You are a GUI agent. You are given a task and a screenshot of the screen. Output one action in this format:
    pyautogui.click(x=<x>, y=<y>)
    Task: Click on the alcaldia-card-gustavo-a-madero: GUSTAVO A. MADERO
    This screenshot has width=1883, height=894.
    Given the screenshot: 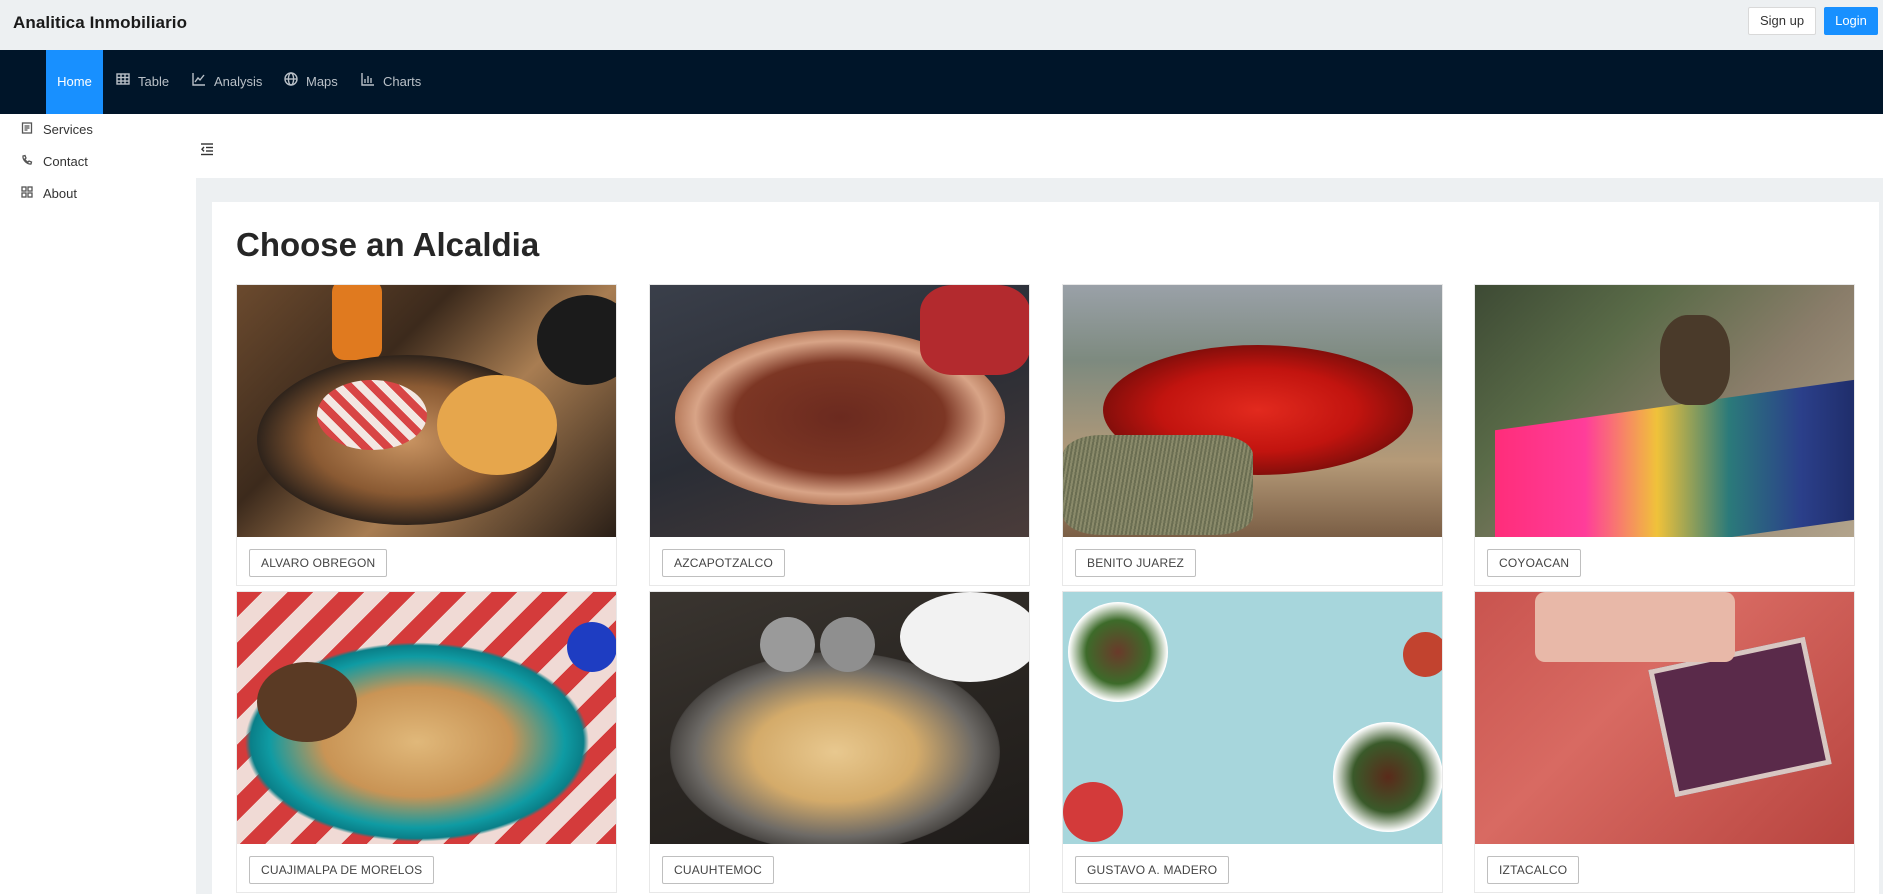 What is the action you would take?
    pyautogui.click(x=1252, y=742)
    